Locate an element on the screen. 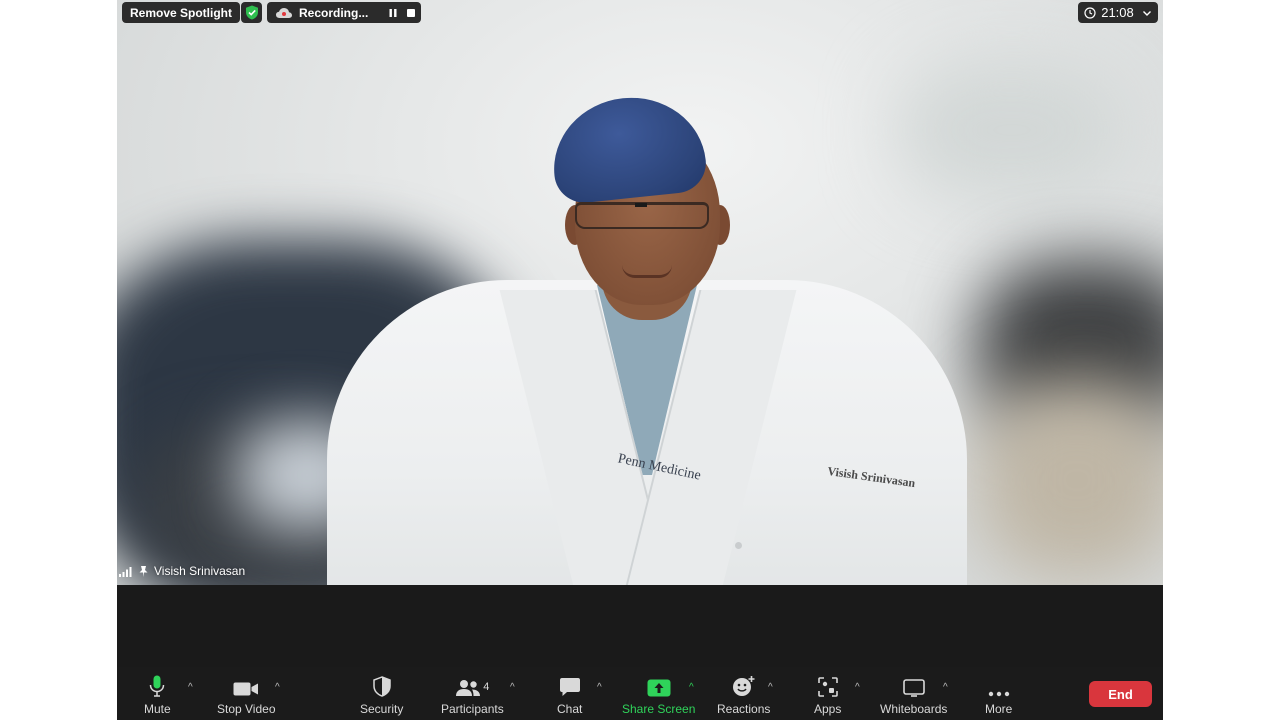 Image resolution: width=1280 pixels, height=720 pixels. participants-label: Participants is located at coordinates (472, 709).